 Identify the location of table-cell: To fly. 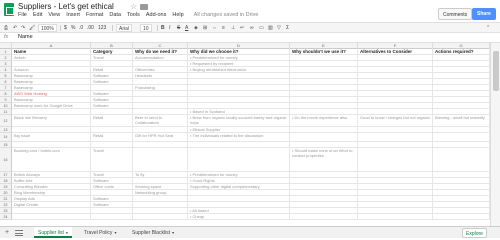
(160, 174).